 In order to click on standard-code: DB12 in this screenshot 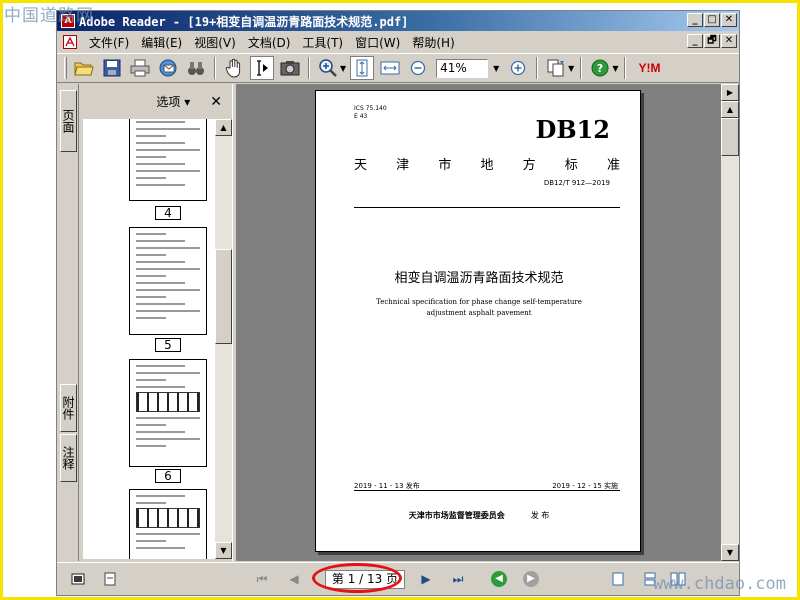, I will do `click(573, 129)`.